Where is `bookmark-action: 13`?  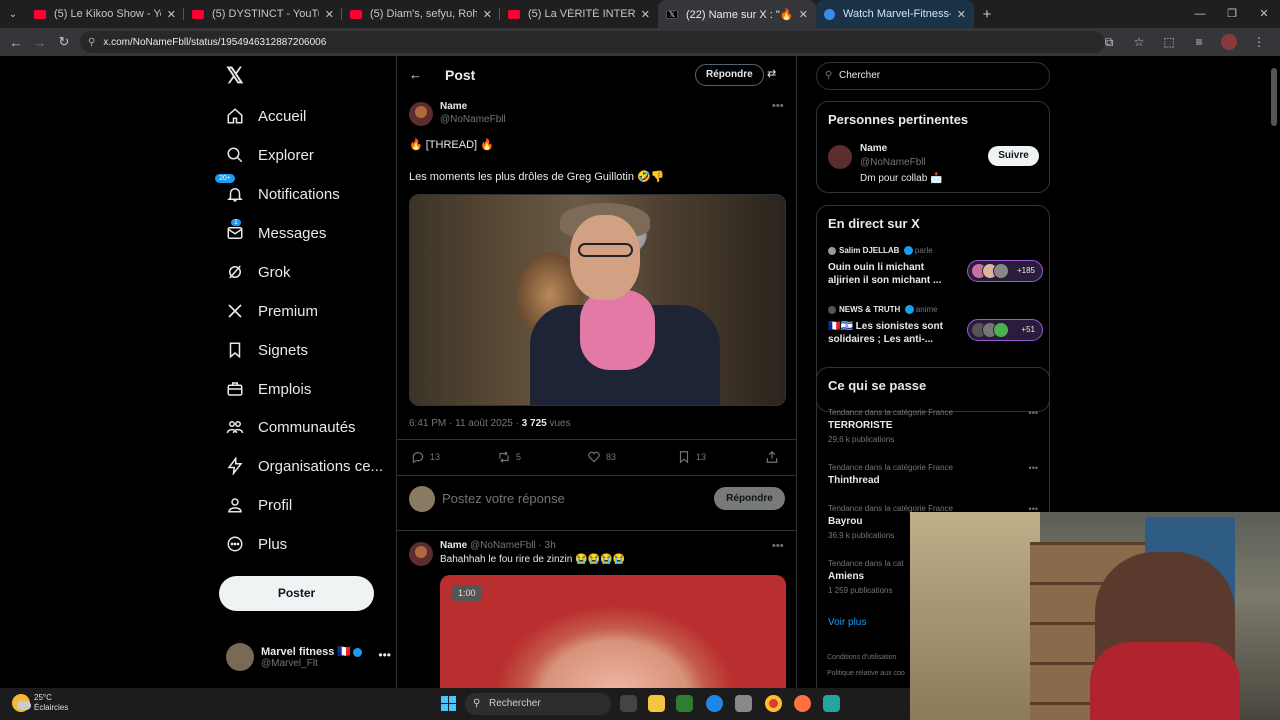
bookmark-action: 13 is located at coordinates (691, 457).